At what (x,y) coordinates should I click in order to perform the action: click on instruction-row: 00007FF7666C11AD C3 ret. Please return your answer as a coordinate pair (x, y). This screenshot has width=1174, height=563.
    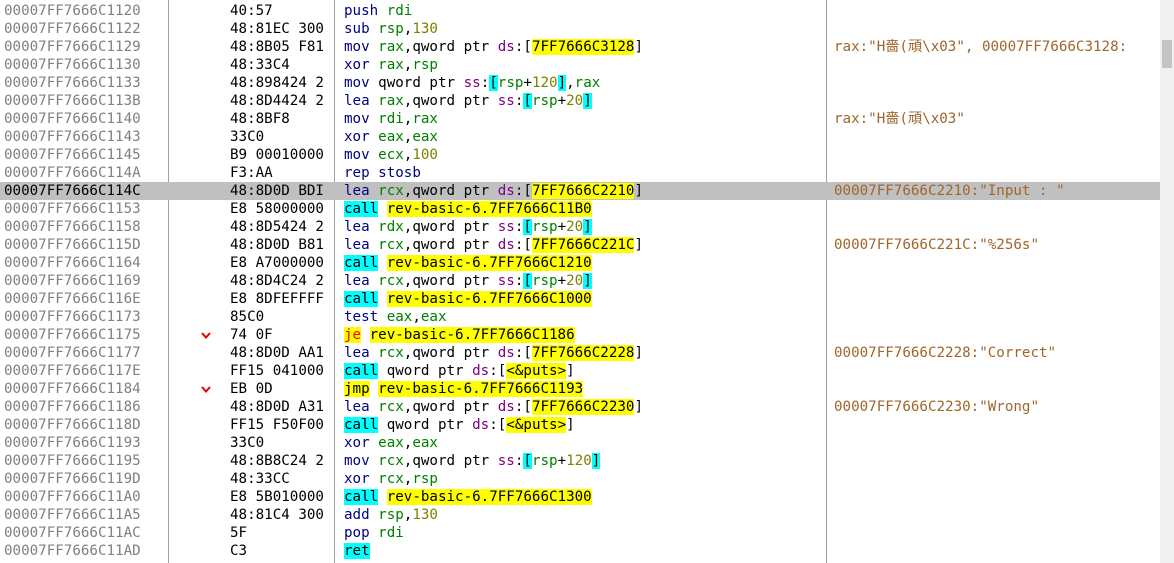
    Looking at the image, I should click on (580, 551).